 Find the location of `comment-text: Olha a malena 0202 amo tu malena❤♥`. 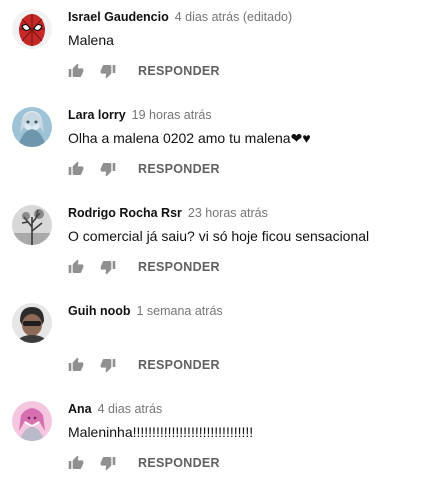

comment-text: Olha a malena 0202 amo tu malena❤♥ is located at coordinates (189, 138).